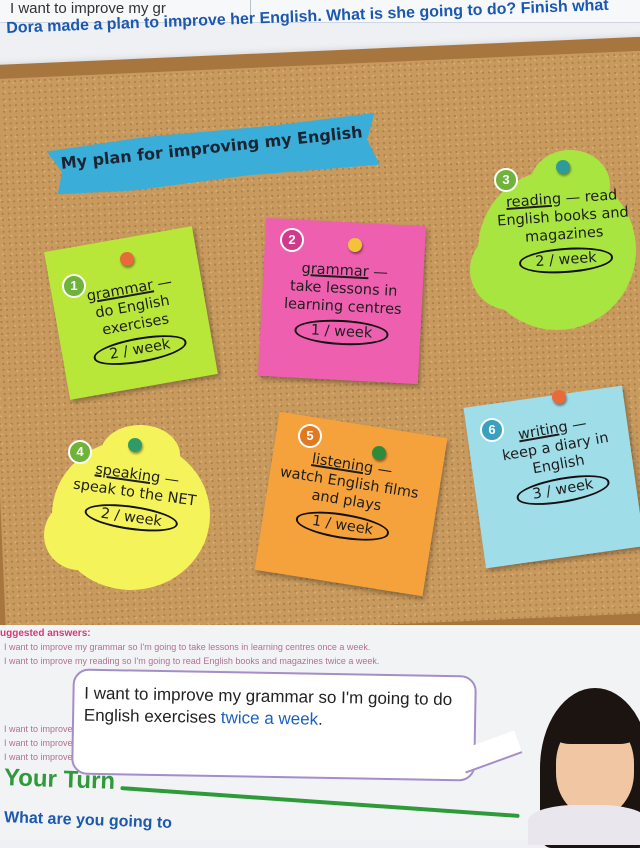 The height and width of the screenshot is (848, 640). Describe the element at coordinates (563, 225) in the screenshot. I see `note-activity-3: English books and magazines` at that location.